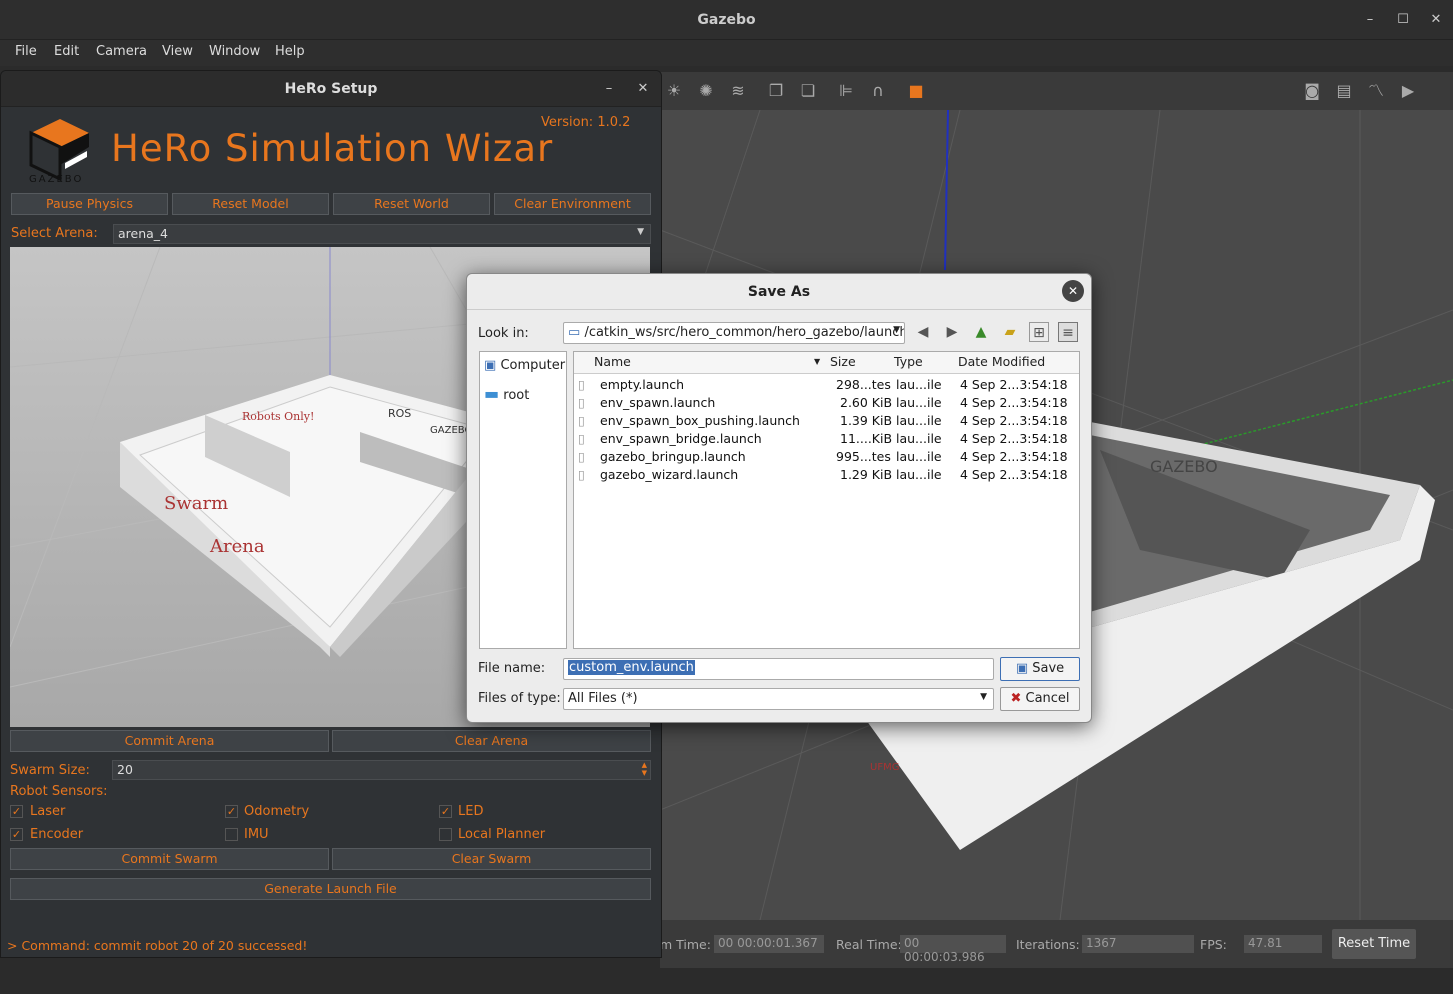 The height and width of the screenshot is (994, 1453). Describe the element at coordinates (1039, 332) in the screenshot. I see `list-view-icon: ⊞` at that location.